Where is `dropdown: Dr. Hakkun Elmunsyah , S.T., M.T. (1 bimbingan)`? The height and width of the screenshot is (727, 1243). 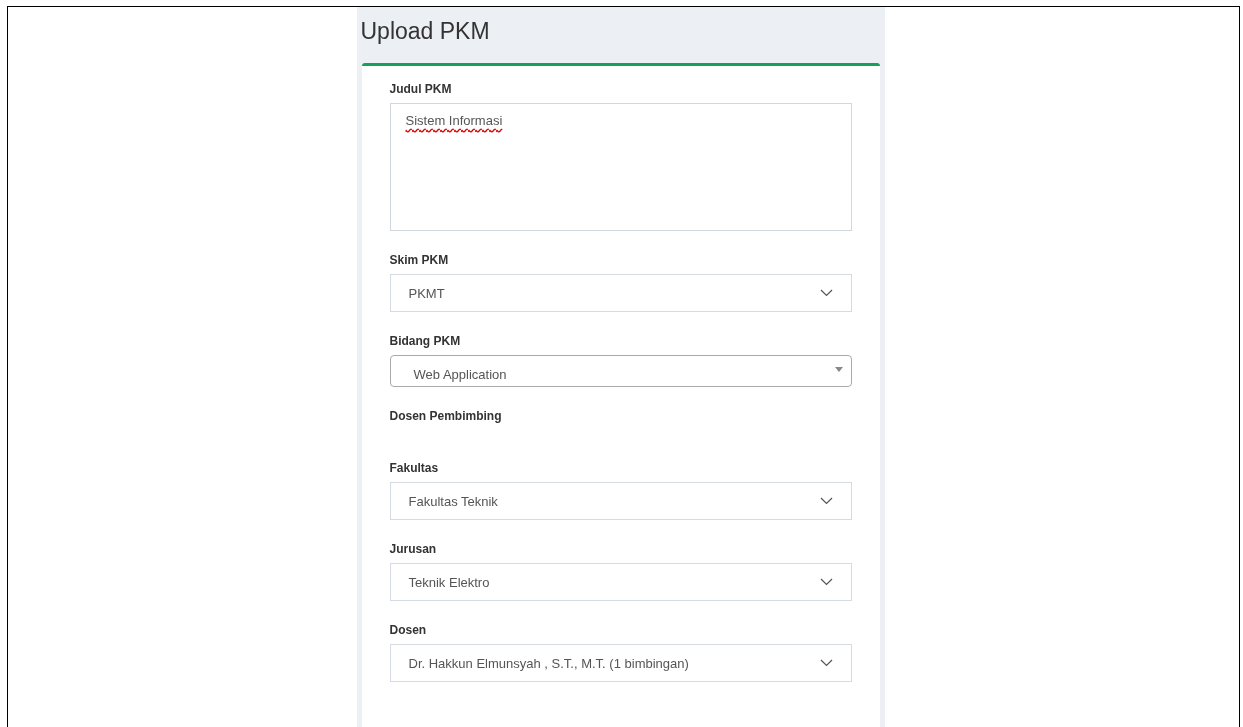 dropdown: Dr. Hakkun Elmunsyah , S.T., M.T. (1 bimbingan) is located at coordinates (620, 663).